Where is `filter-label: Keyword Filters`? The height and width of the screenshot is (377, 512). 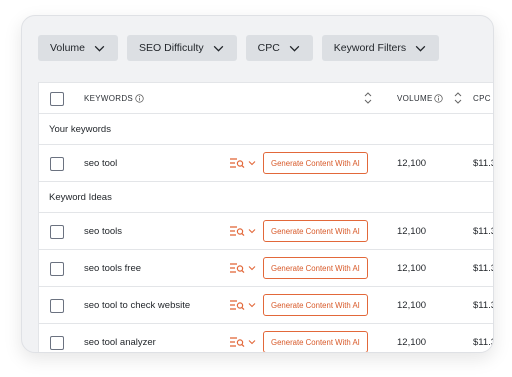
filter-label: Keyword Filters is located at coordinates (370, 48).